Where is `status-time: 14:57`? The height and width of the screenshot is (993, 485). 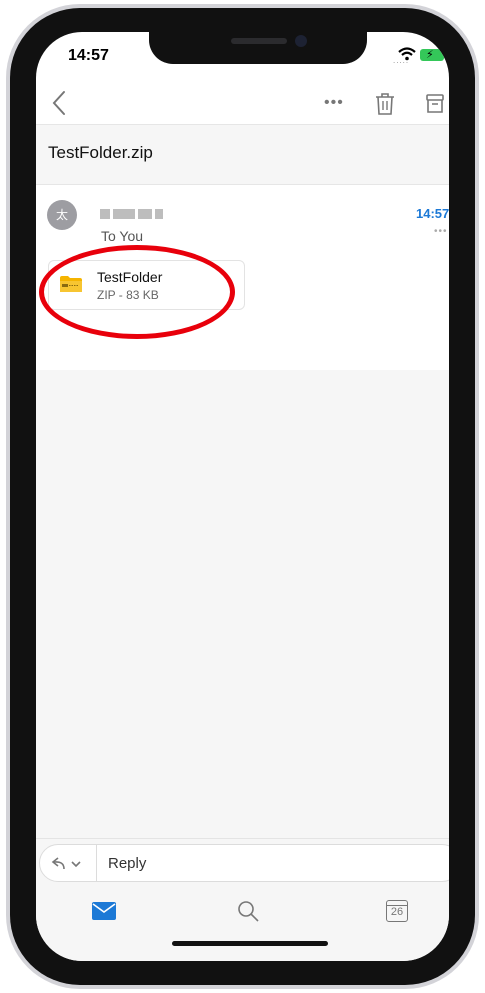 status-time: 14:57 is located at coordinates (88, 55).